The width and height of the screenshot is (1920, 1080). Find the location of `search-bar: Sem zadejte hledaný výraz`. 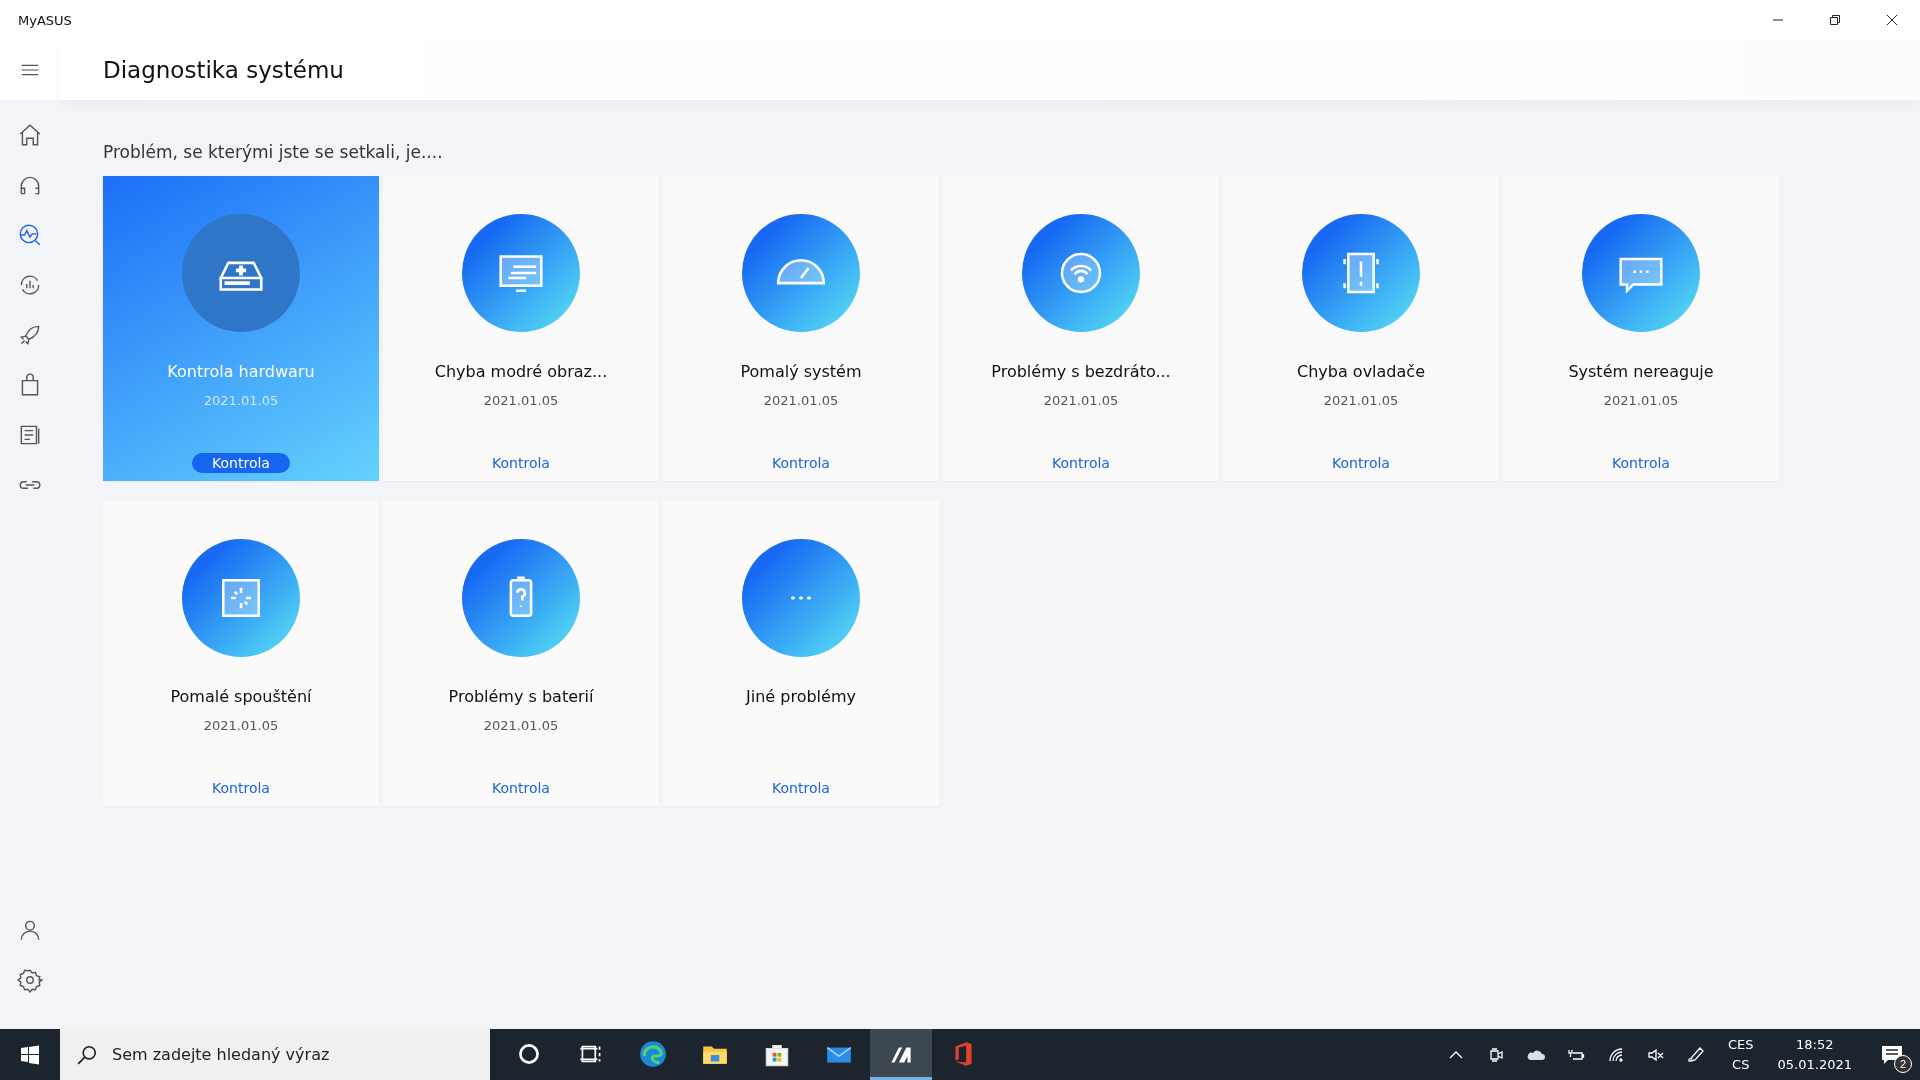

search-bar: Sem zadejte hledaný výraz is located at coordinates (275, 1054).